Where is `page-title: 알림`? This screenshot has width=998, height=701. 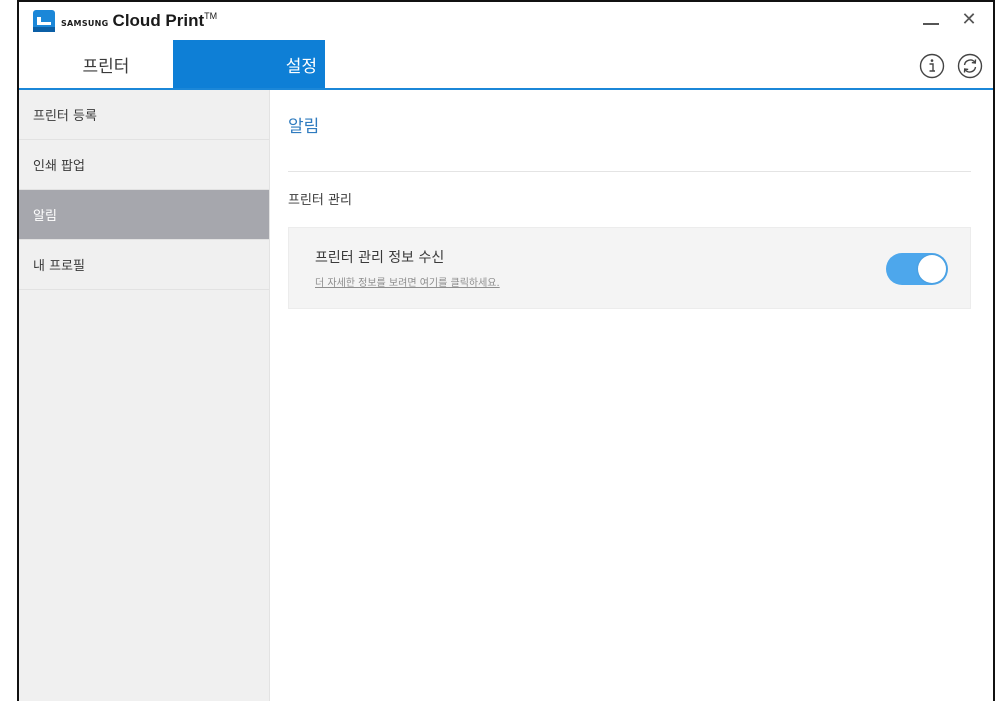
page-title: 알림 is located at coordinates (304, 127).